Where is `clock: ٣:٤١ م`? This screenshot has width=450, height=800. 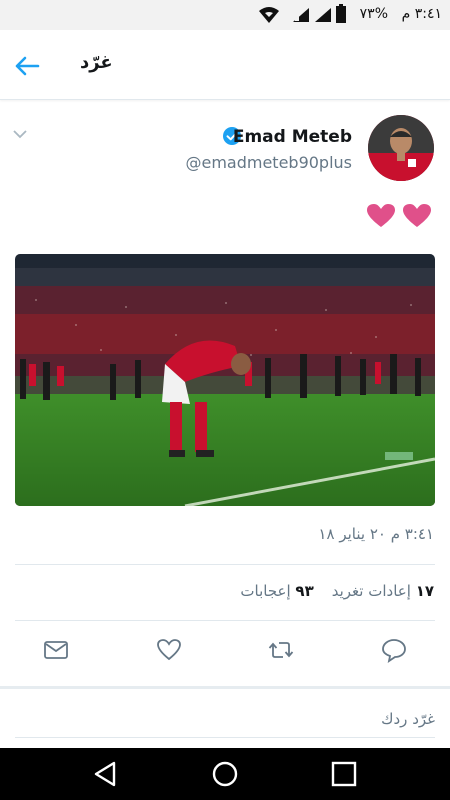 clock: ٣:٤١ م is located at coordinates (421, 14).